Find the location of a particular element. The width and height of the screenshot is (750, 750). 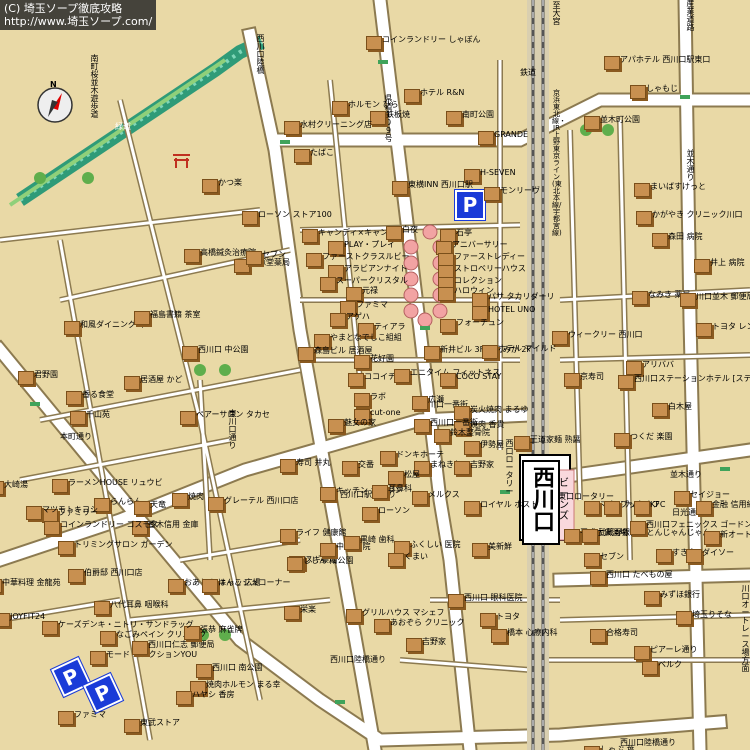

shop-label: 張恭 麻雀牌 is located at coordinates (221, 629).